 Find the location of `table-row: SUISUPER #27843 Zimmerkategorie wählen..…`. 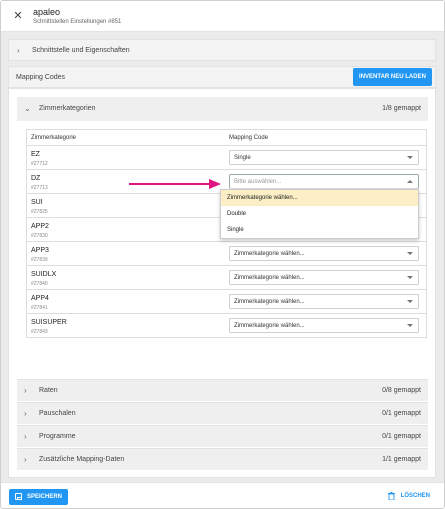

table-row: SUISUPER #27843 Zimmerkategorie wählen..… is located at coordinates (226, 326).